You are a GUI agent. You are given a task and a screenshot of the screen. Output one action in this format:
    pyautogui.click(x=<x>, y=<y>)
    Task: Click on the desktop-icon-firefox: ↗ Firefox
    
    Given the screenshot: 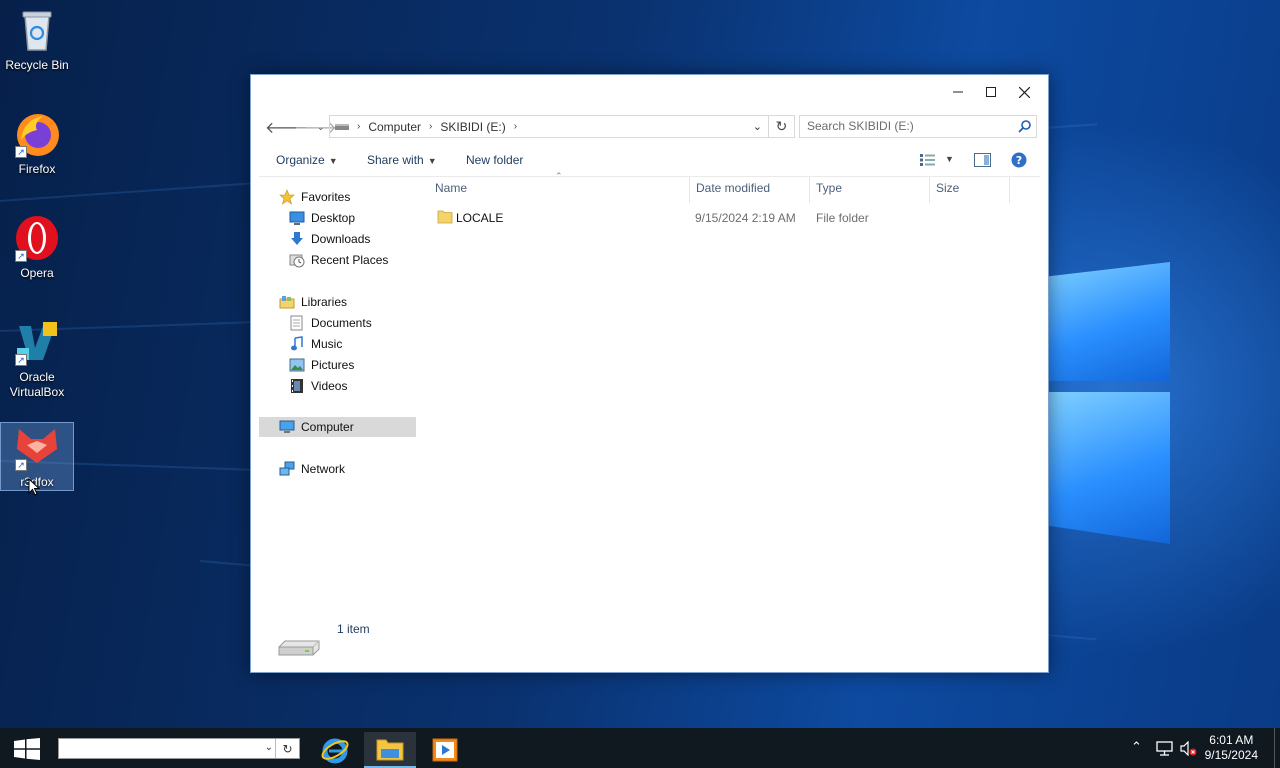 What is the action you would take?
    pyautogui.click(x=37, y=143)
    